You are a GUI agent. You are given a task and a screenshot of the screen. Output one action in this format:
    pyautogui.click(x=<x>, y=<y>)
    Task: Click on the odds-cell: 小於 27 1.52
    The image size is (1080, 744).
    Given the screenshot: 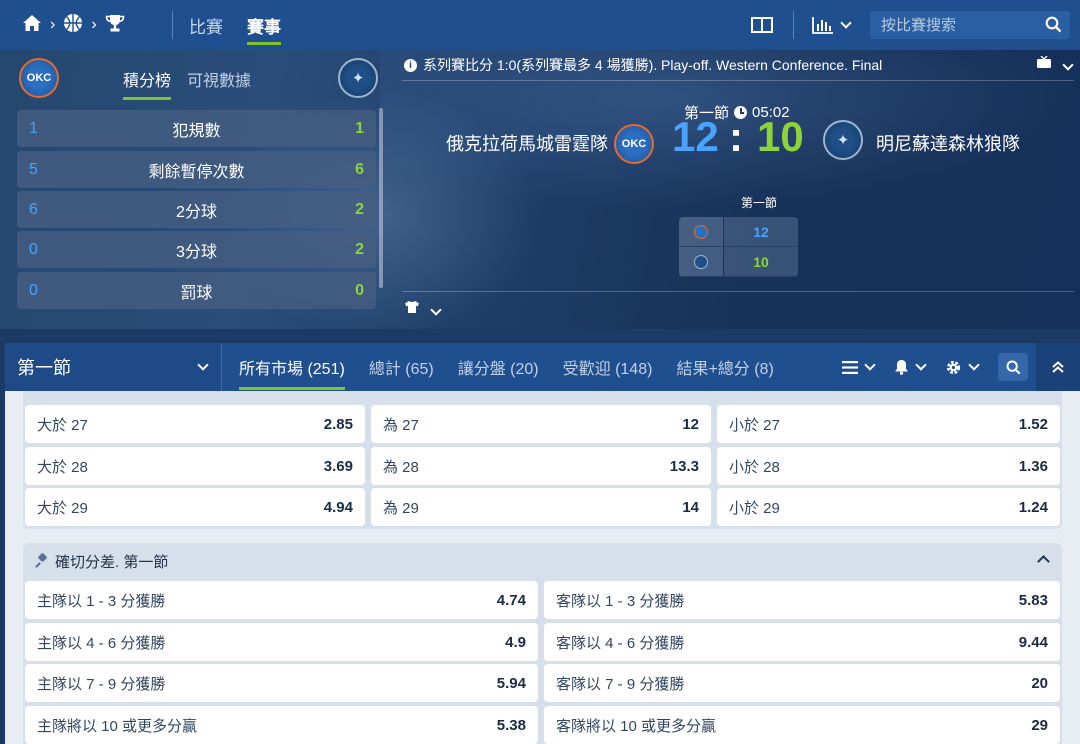 What is the action you would take?
    pyautogui.click(x=888, y=424)
    